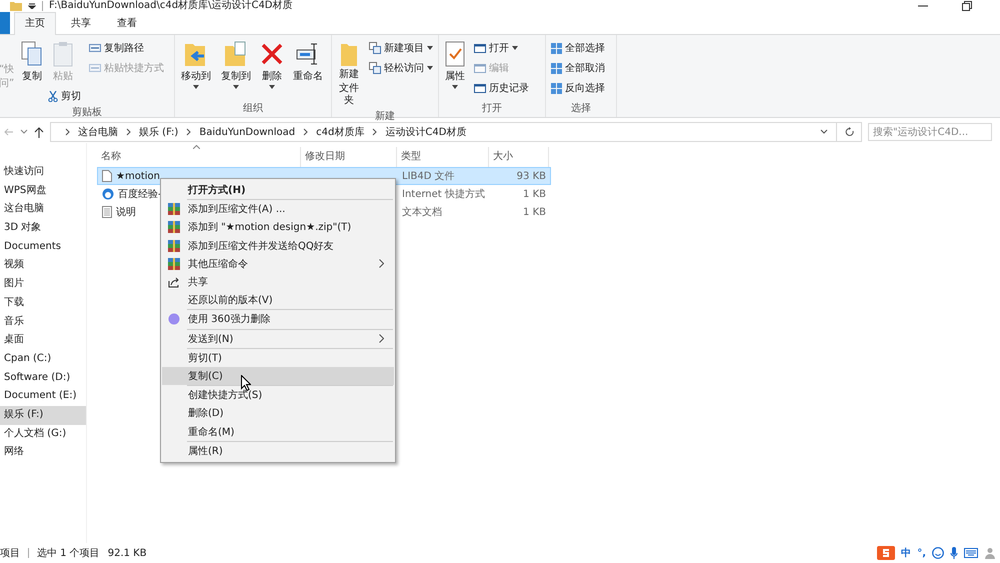 The width and height of the screenshot is (1000, 563). What do you see at coordinates (422, 212) in the screenshot?
I see `file-type: 文本文档` at bounding box center [422, 212].